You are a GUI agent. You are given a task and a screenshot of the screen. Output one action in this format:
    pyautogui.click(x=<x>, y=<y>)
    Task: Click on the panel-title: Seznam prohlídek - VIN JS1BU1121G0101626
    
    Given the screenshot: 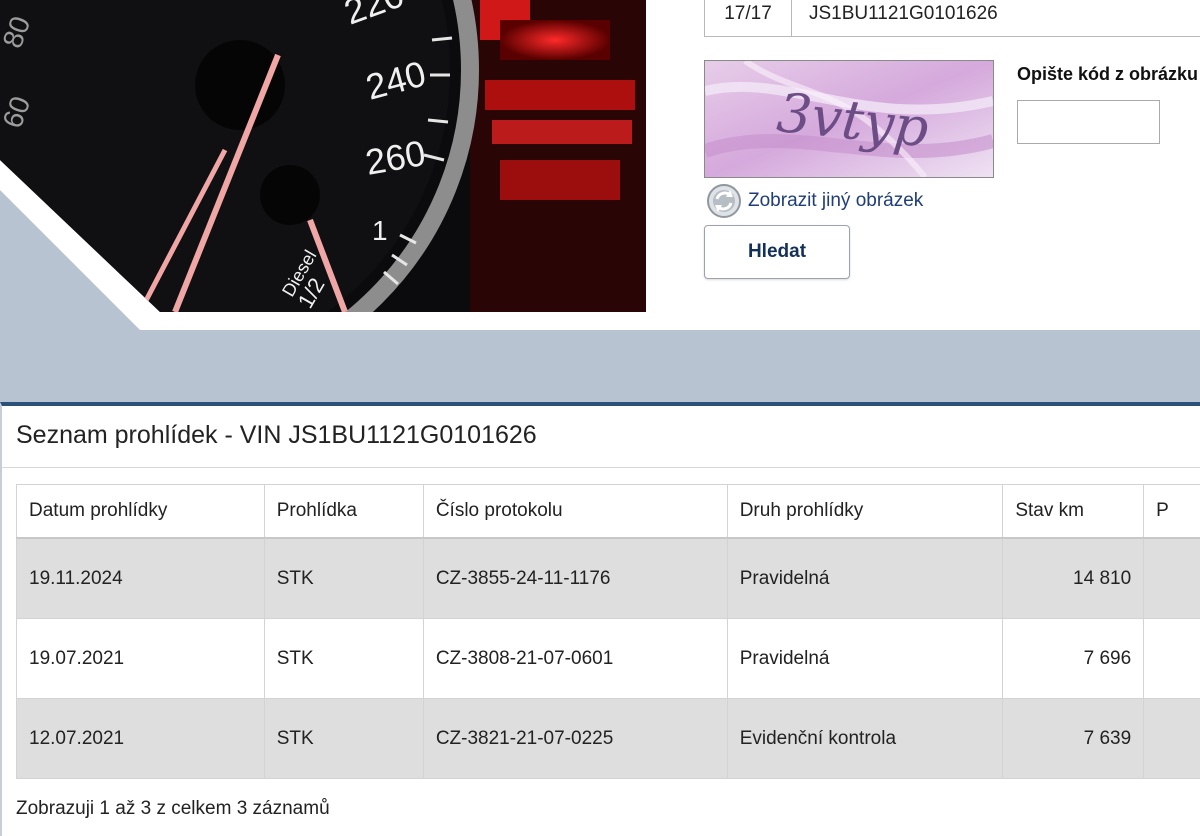 What is the action you would take?
    pyautogui.click(x=276, y=435)
    